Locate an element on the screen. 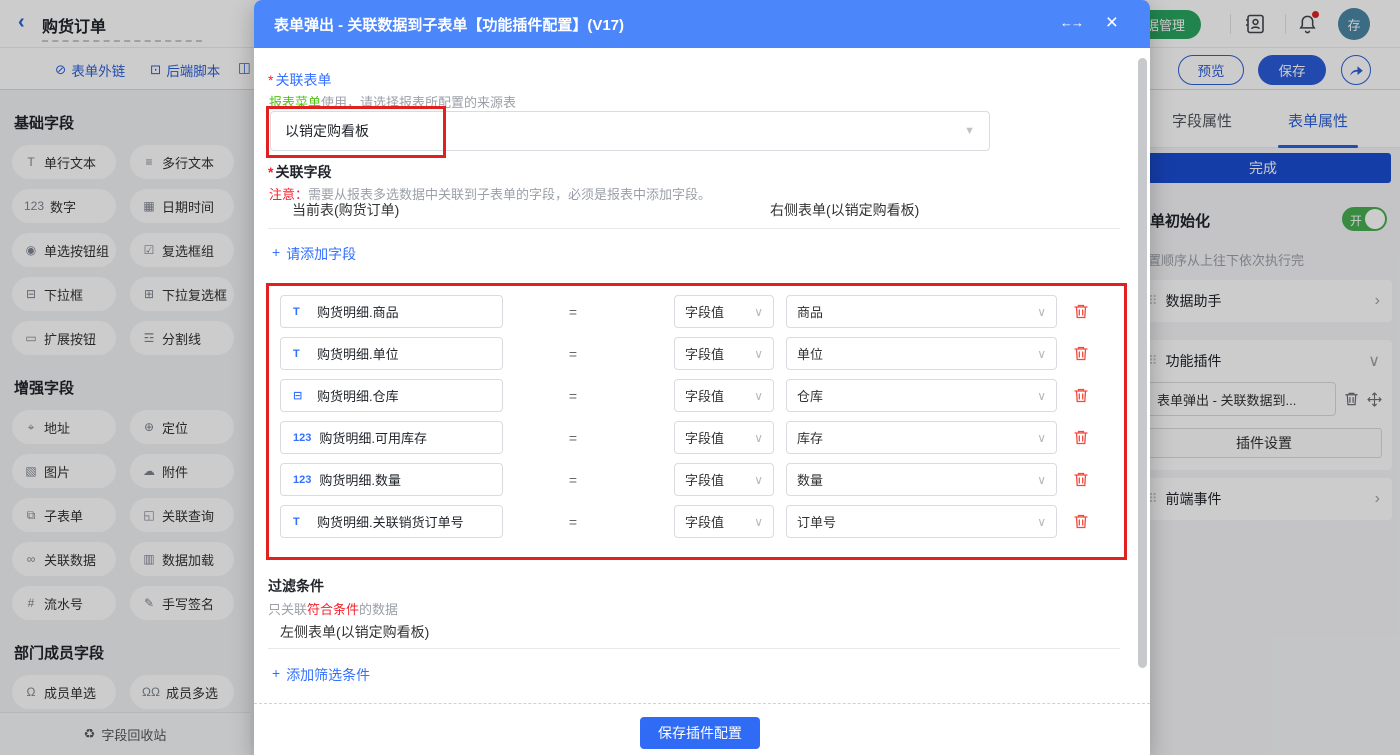 The image size is (1400, 755). current-table-field: T 购货明细.关联销货订单号 is located at coordinates (391, 521).